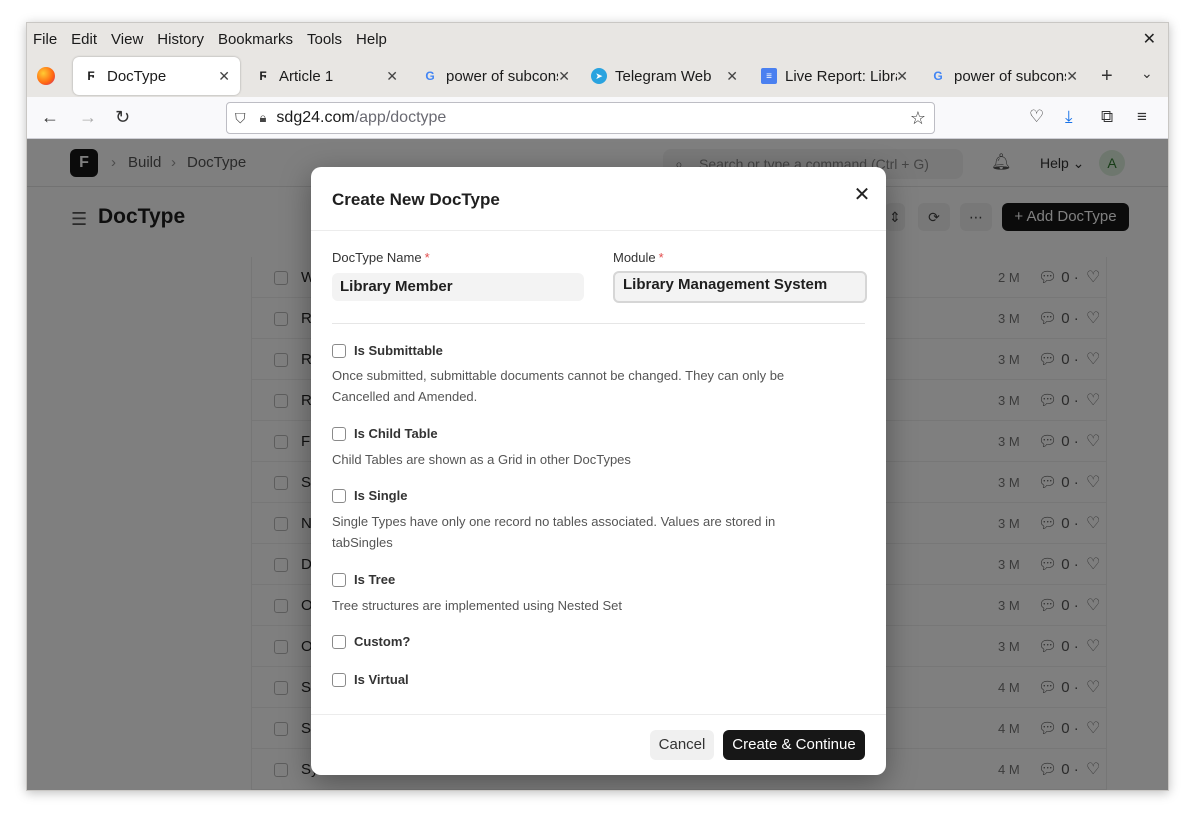 This screenshot has height=820, width=1195. Describe the element at coordinates (339, 350) in the screenshot. I see `is-submittable-checkbox` at that location.